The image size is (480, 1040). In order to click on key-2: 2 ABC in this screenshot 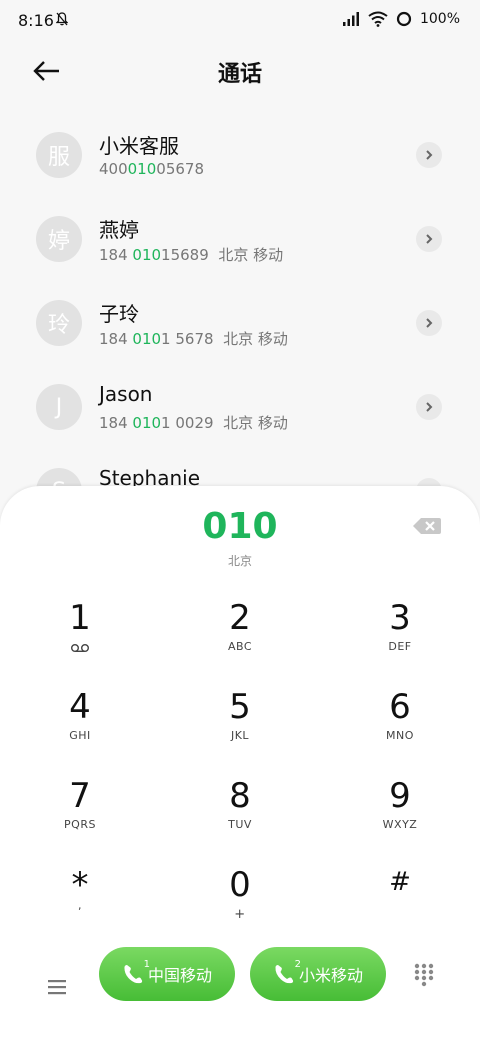, I will do `click(240, 638)`.